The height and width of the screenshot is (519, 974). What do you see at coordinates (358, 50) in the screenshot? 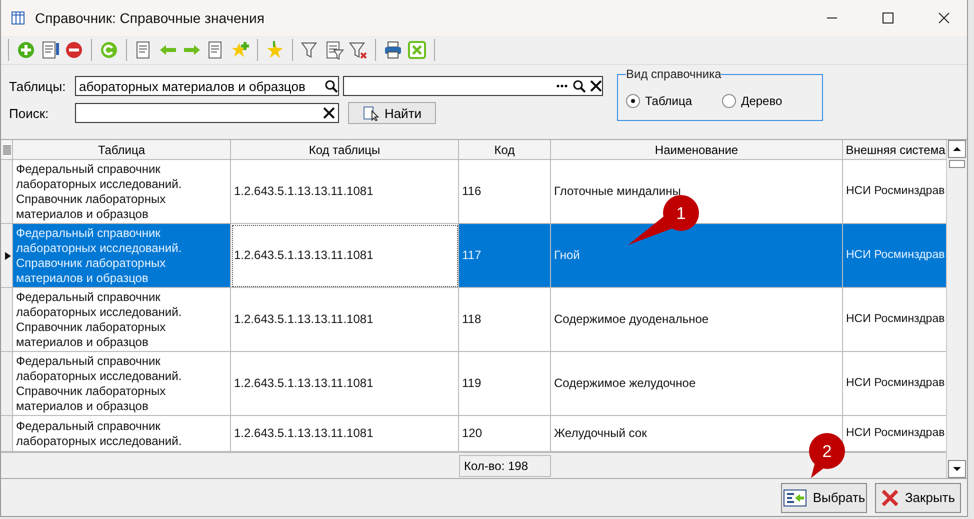
I see `filter-clear-icon` at bounding box center [358, 50].